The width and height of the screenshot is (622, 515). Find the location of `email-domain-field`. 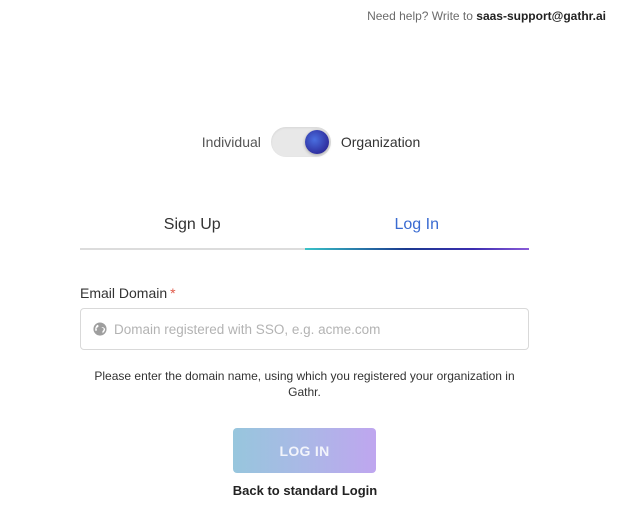

email-domain-field is located at coordinates (304, 329).